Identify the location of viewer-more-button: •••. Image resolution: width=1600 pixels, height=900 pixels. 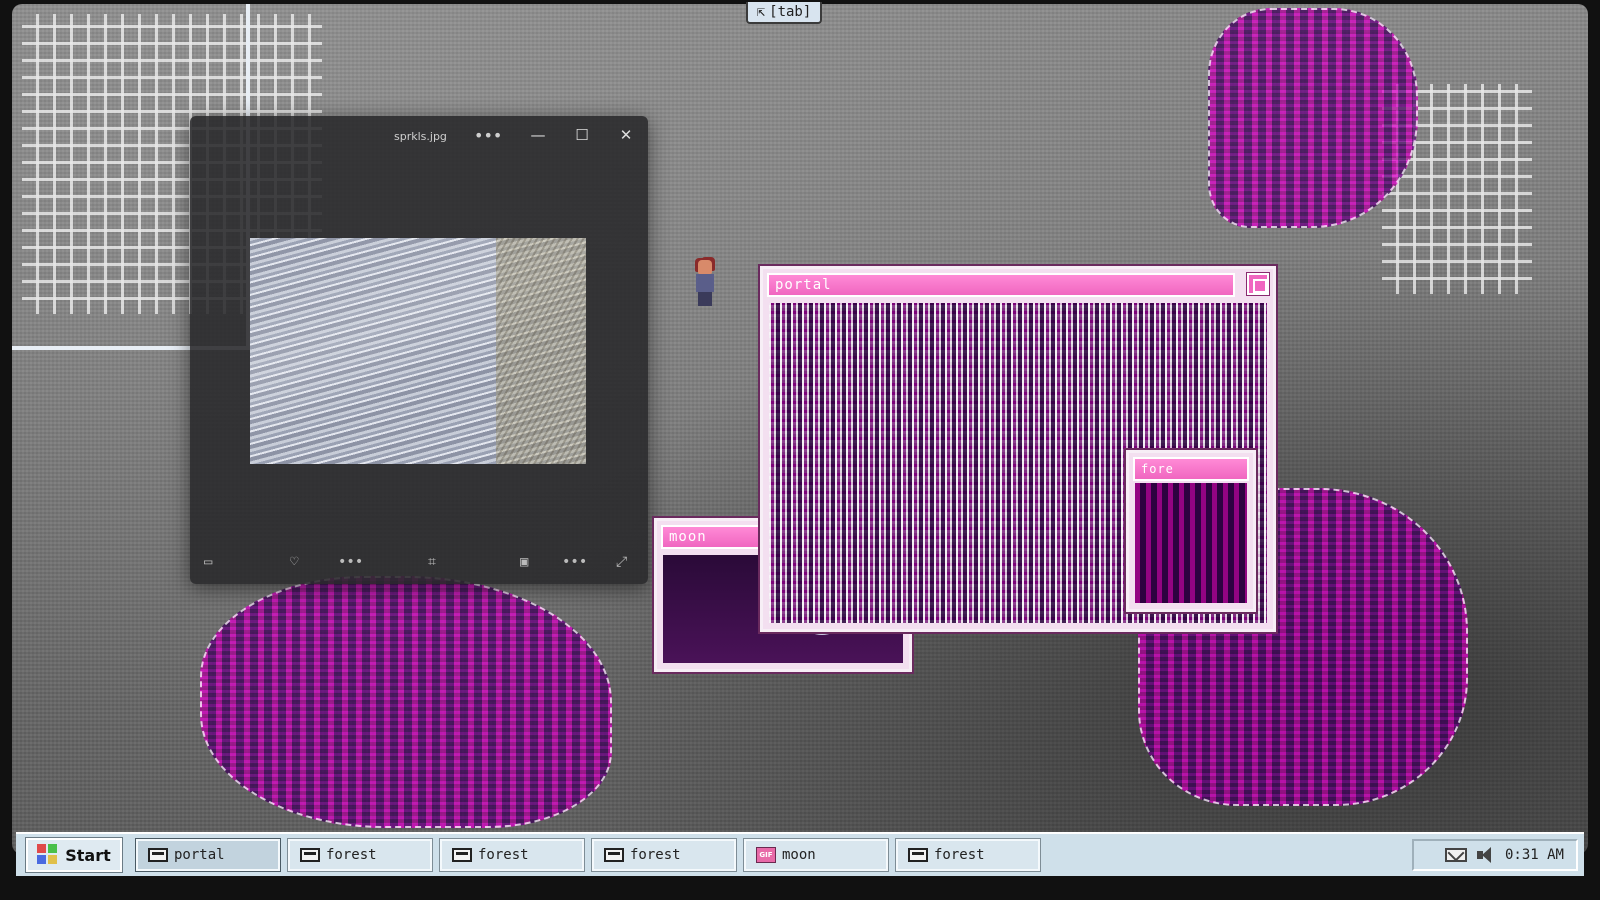
(488, 135).